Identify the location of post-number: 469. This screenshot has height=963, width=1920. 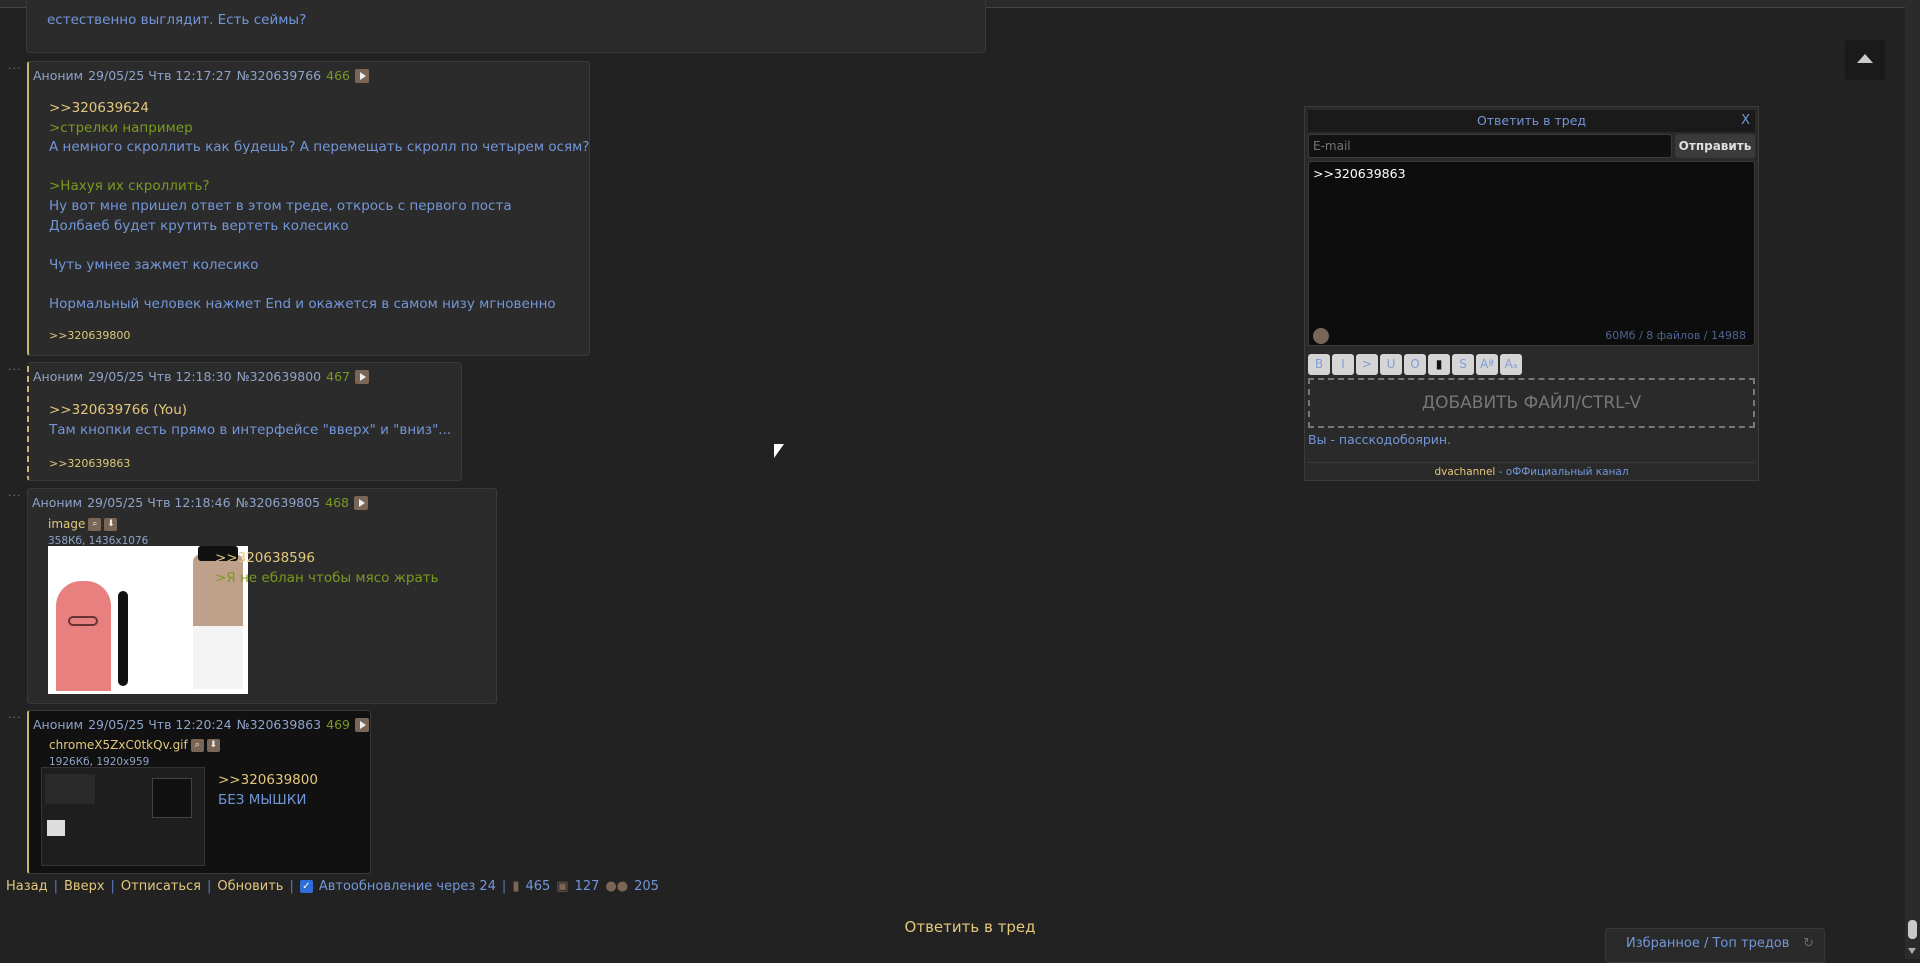
(338, 724).